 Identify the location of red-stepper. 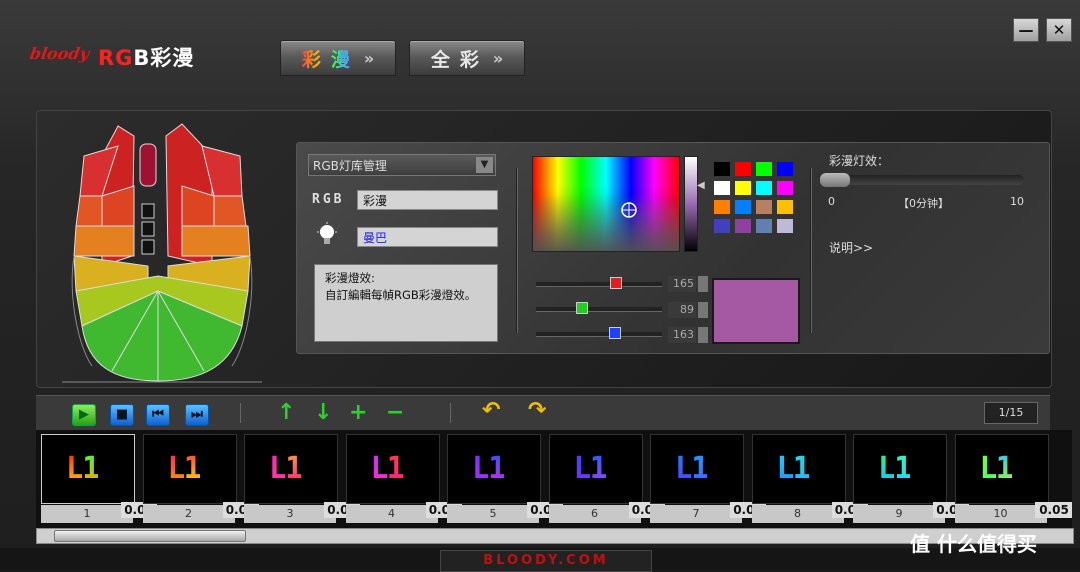
(703, 284).